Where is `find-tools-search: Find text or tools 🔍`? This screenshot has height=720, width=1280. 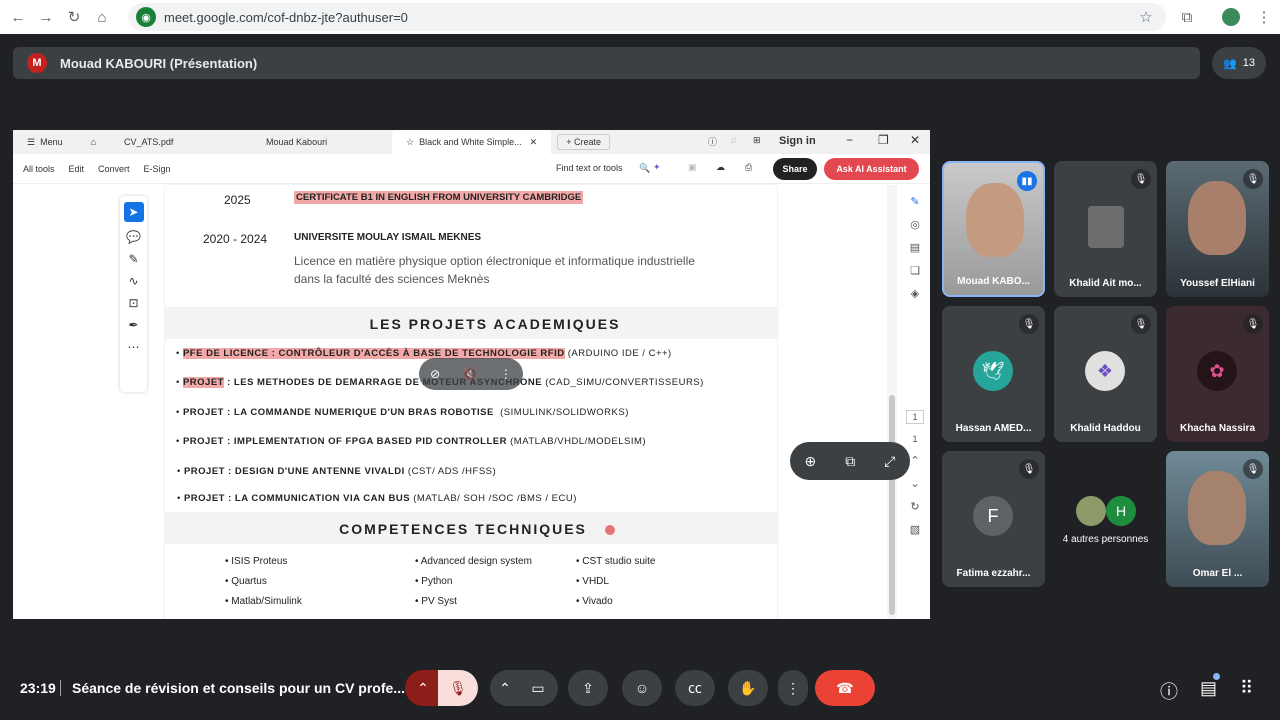
find-tools-search: Find text or tools 🔍 is located at coordinates (610, 168).